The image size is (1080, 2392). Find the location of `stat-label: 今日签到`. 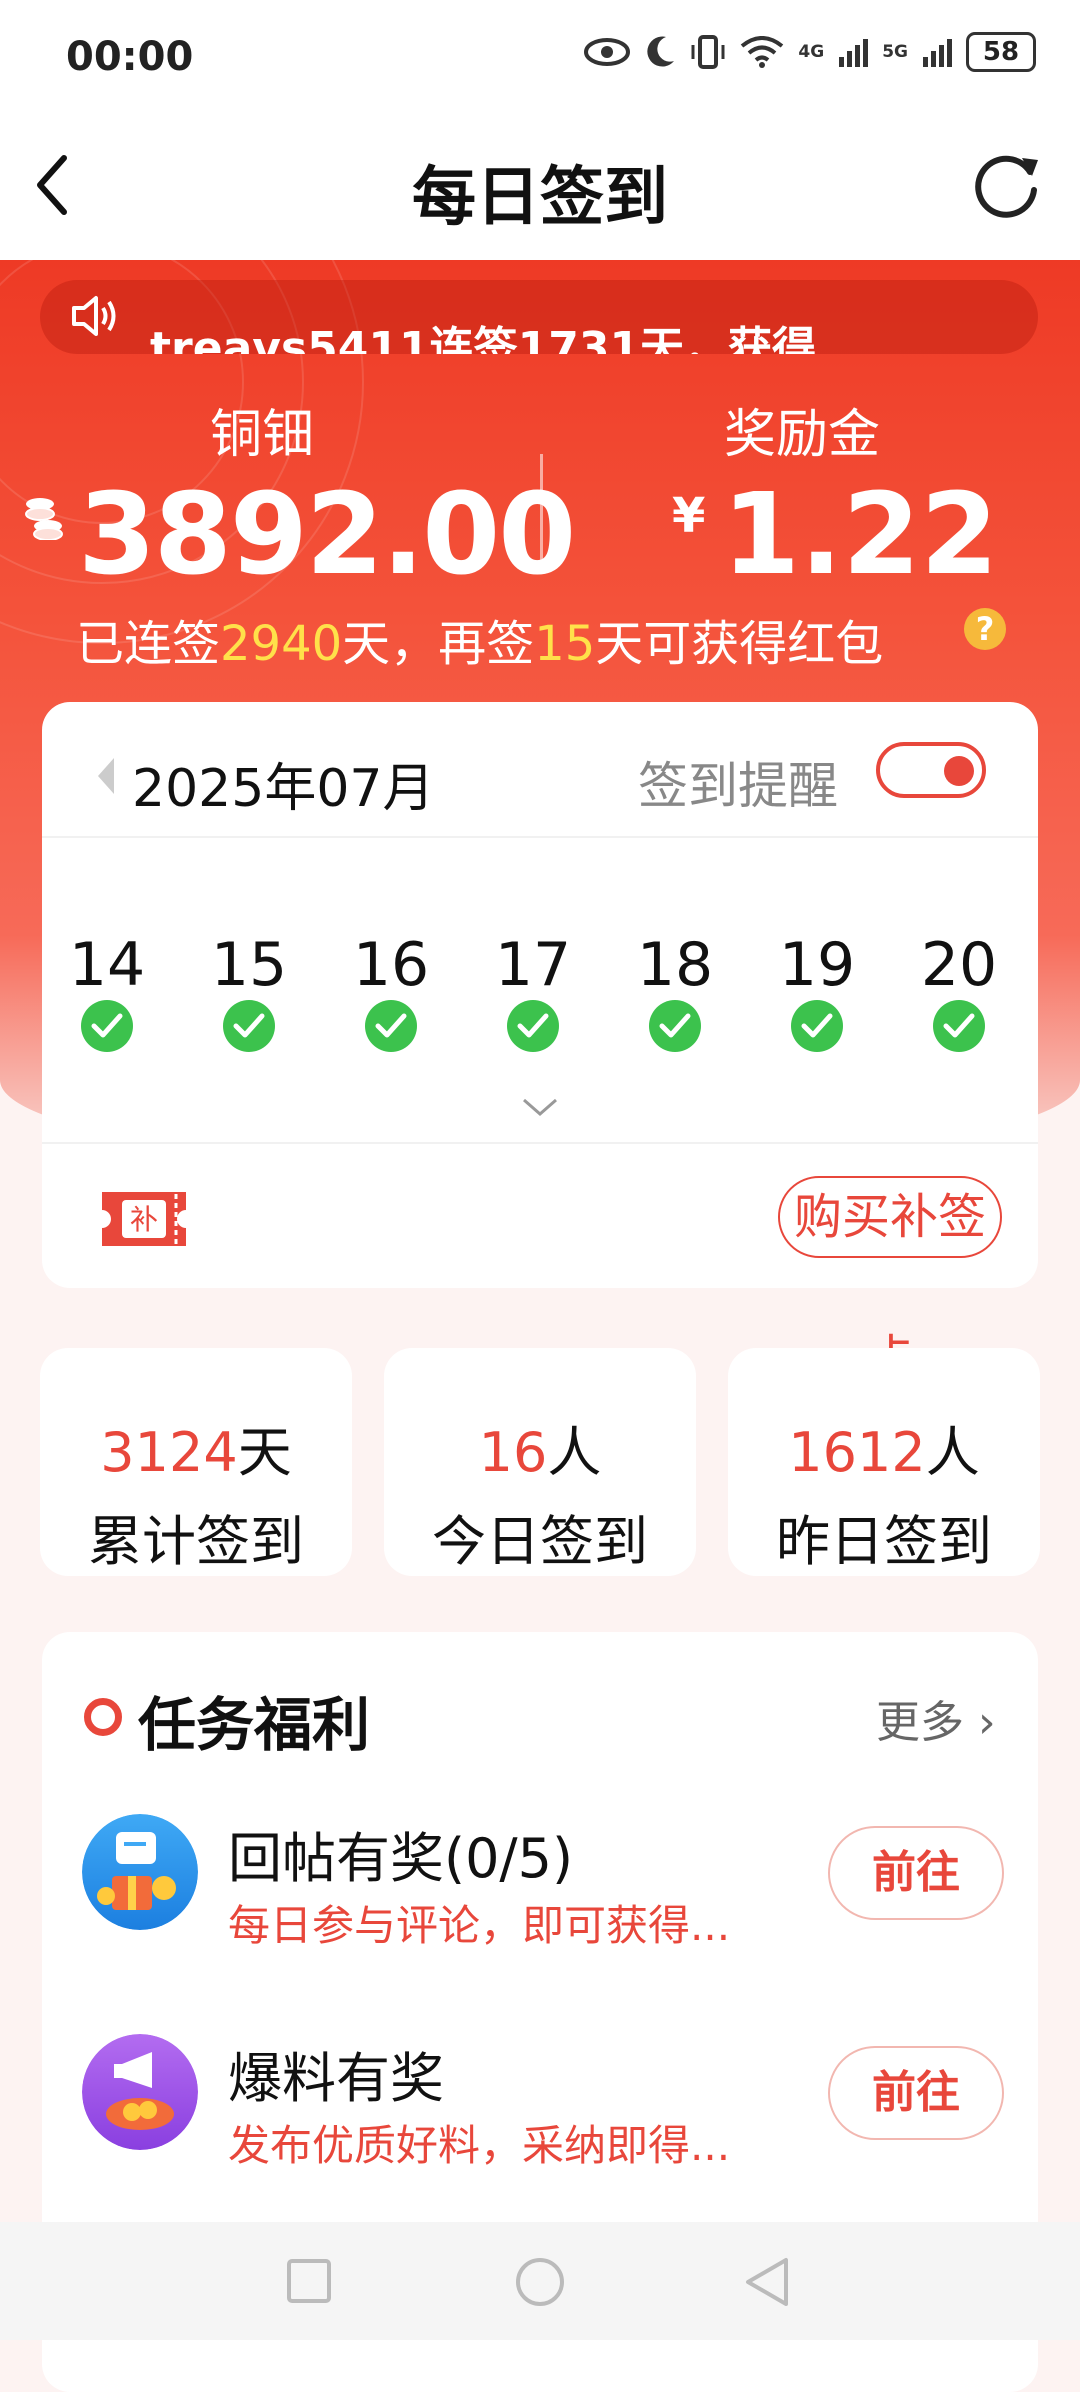

stat-label: 今日签到 is located at coordinates (540, 1541).